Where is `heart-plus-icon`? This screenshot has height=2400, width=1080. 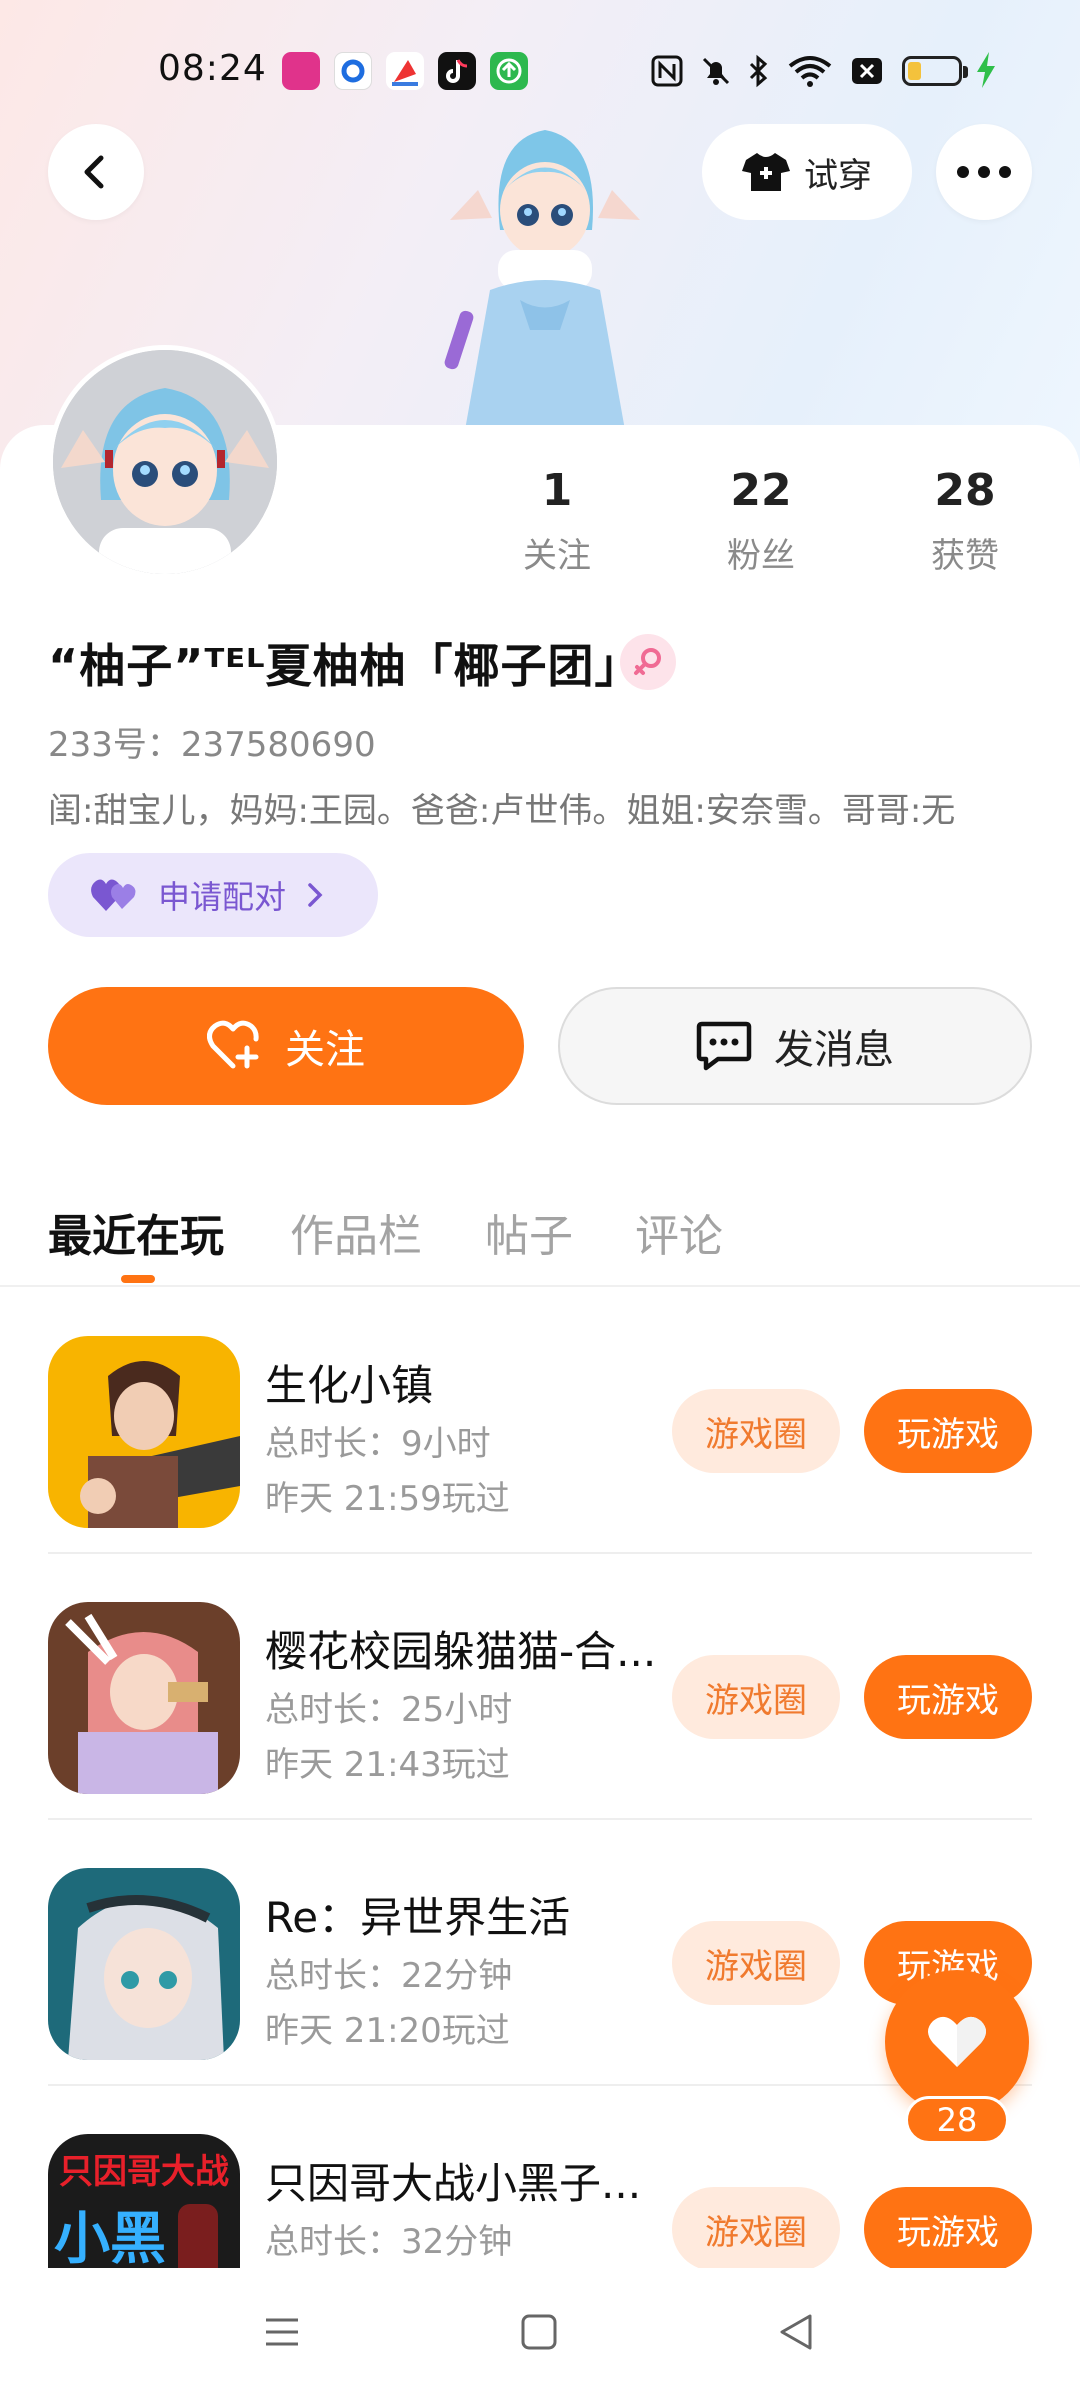
heart-plus-icon is located at coordinates (233, 1044).